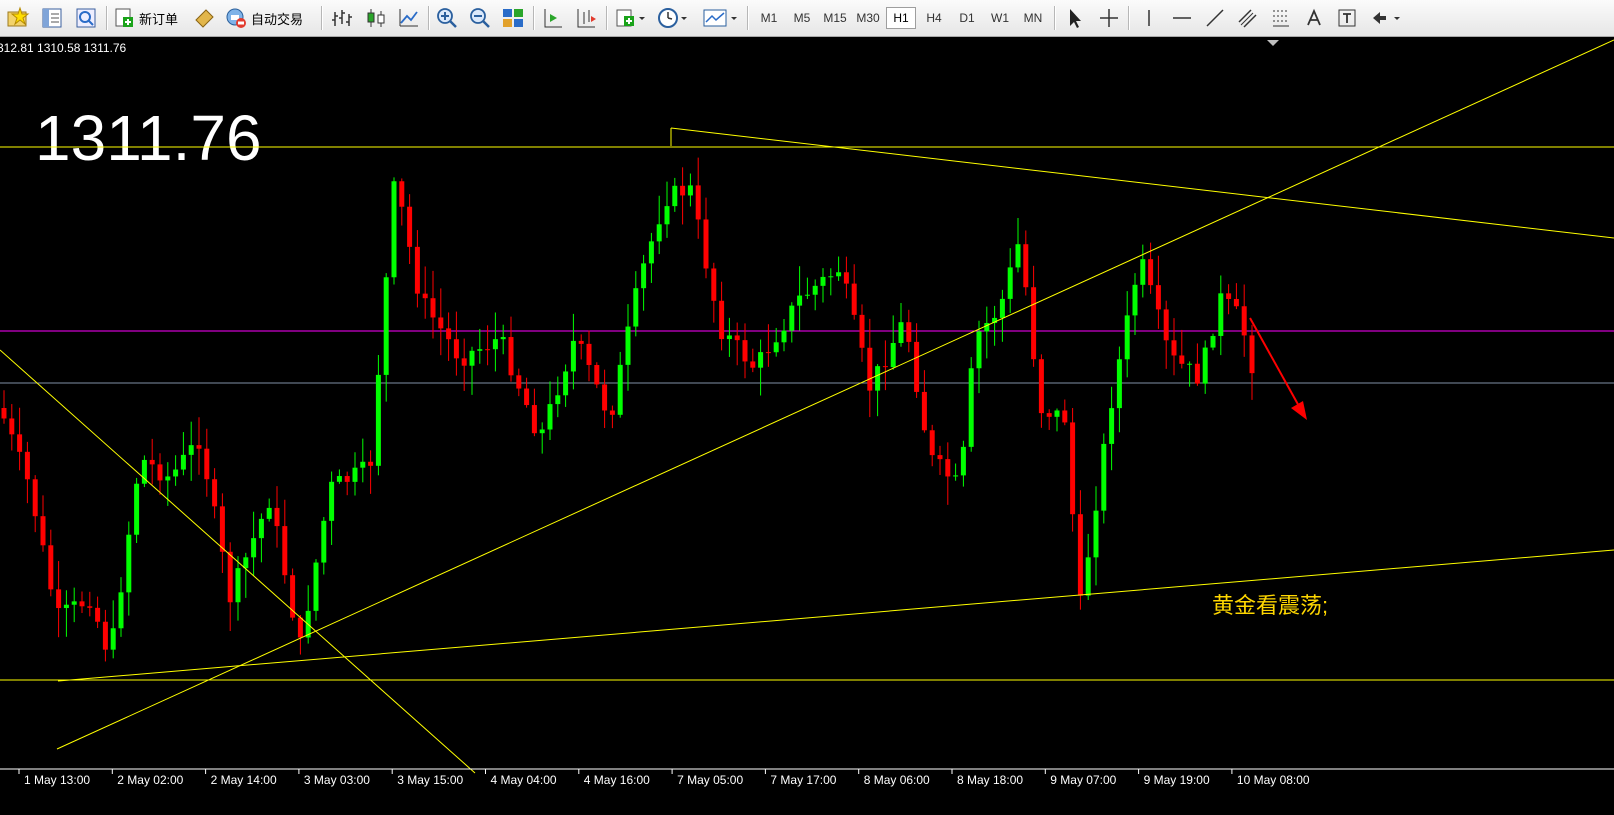  I want to click on chart-shift-marker-icon, so click(1273, 43).